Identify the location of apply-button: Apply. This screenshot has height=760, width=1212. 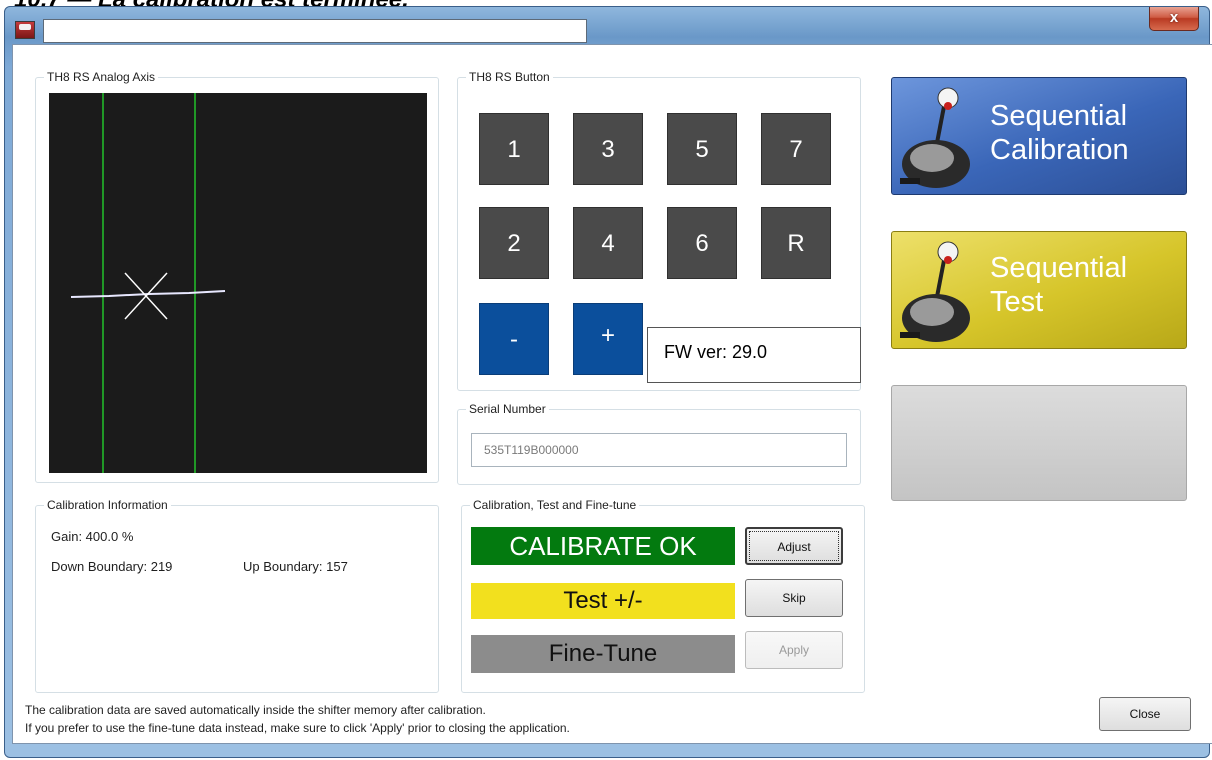
(794, 650).